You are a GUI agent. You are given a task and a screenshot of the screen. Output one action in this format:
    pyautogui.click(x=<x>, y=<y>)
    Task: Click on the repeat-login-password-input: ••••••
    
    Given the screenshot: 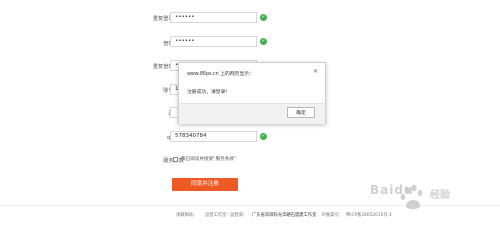 What is the action you would take?
    pyautogui.click(x=213, y=17)
    